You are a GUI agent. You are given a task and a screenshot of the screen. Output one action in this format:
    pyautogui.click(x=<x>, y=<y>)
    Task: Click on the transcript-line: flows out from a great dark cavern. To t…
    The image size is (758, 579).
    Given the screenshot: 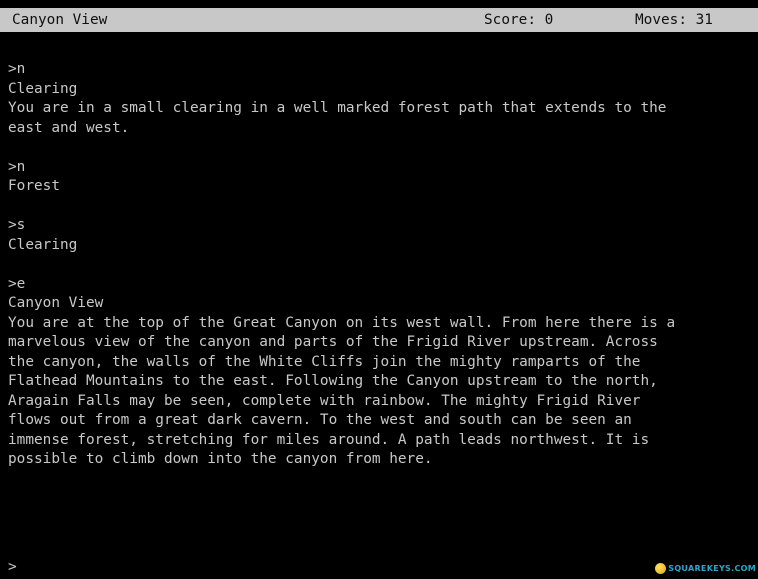 What is the action you would take?
    pyautogui.click(x=320, y=420)
    